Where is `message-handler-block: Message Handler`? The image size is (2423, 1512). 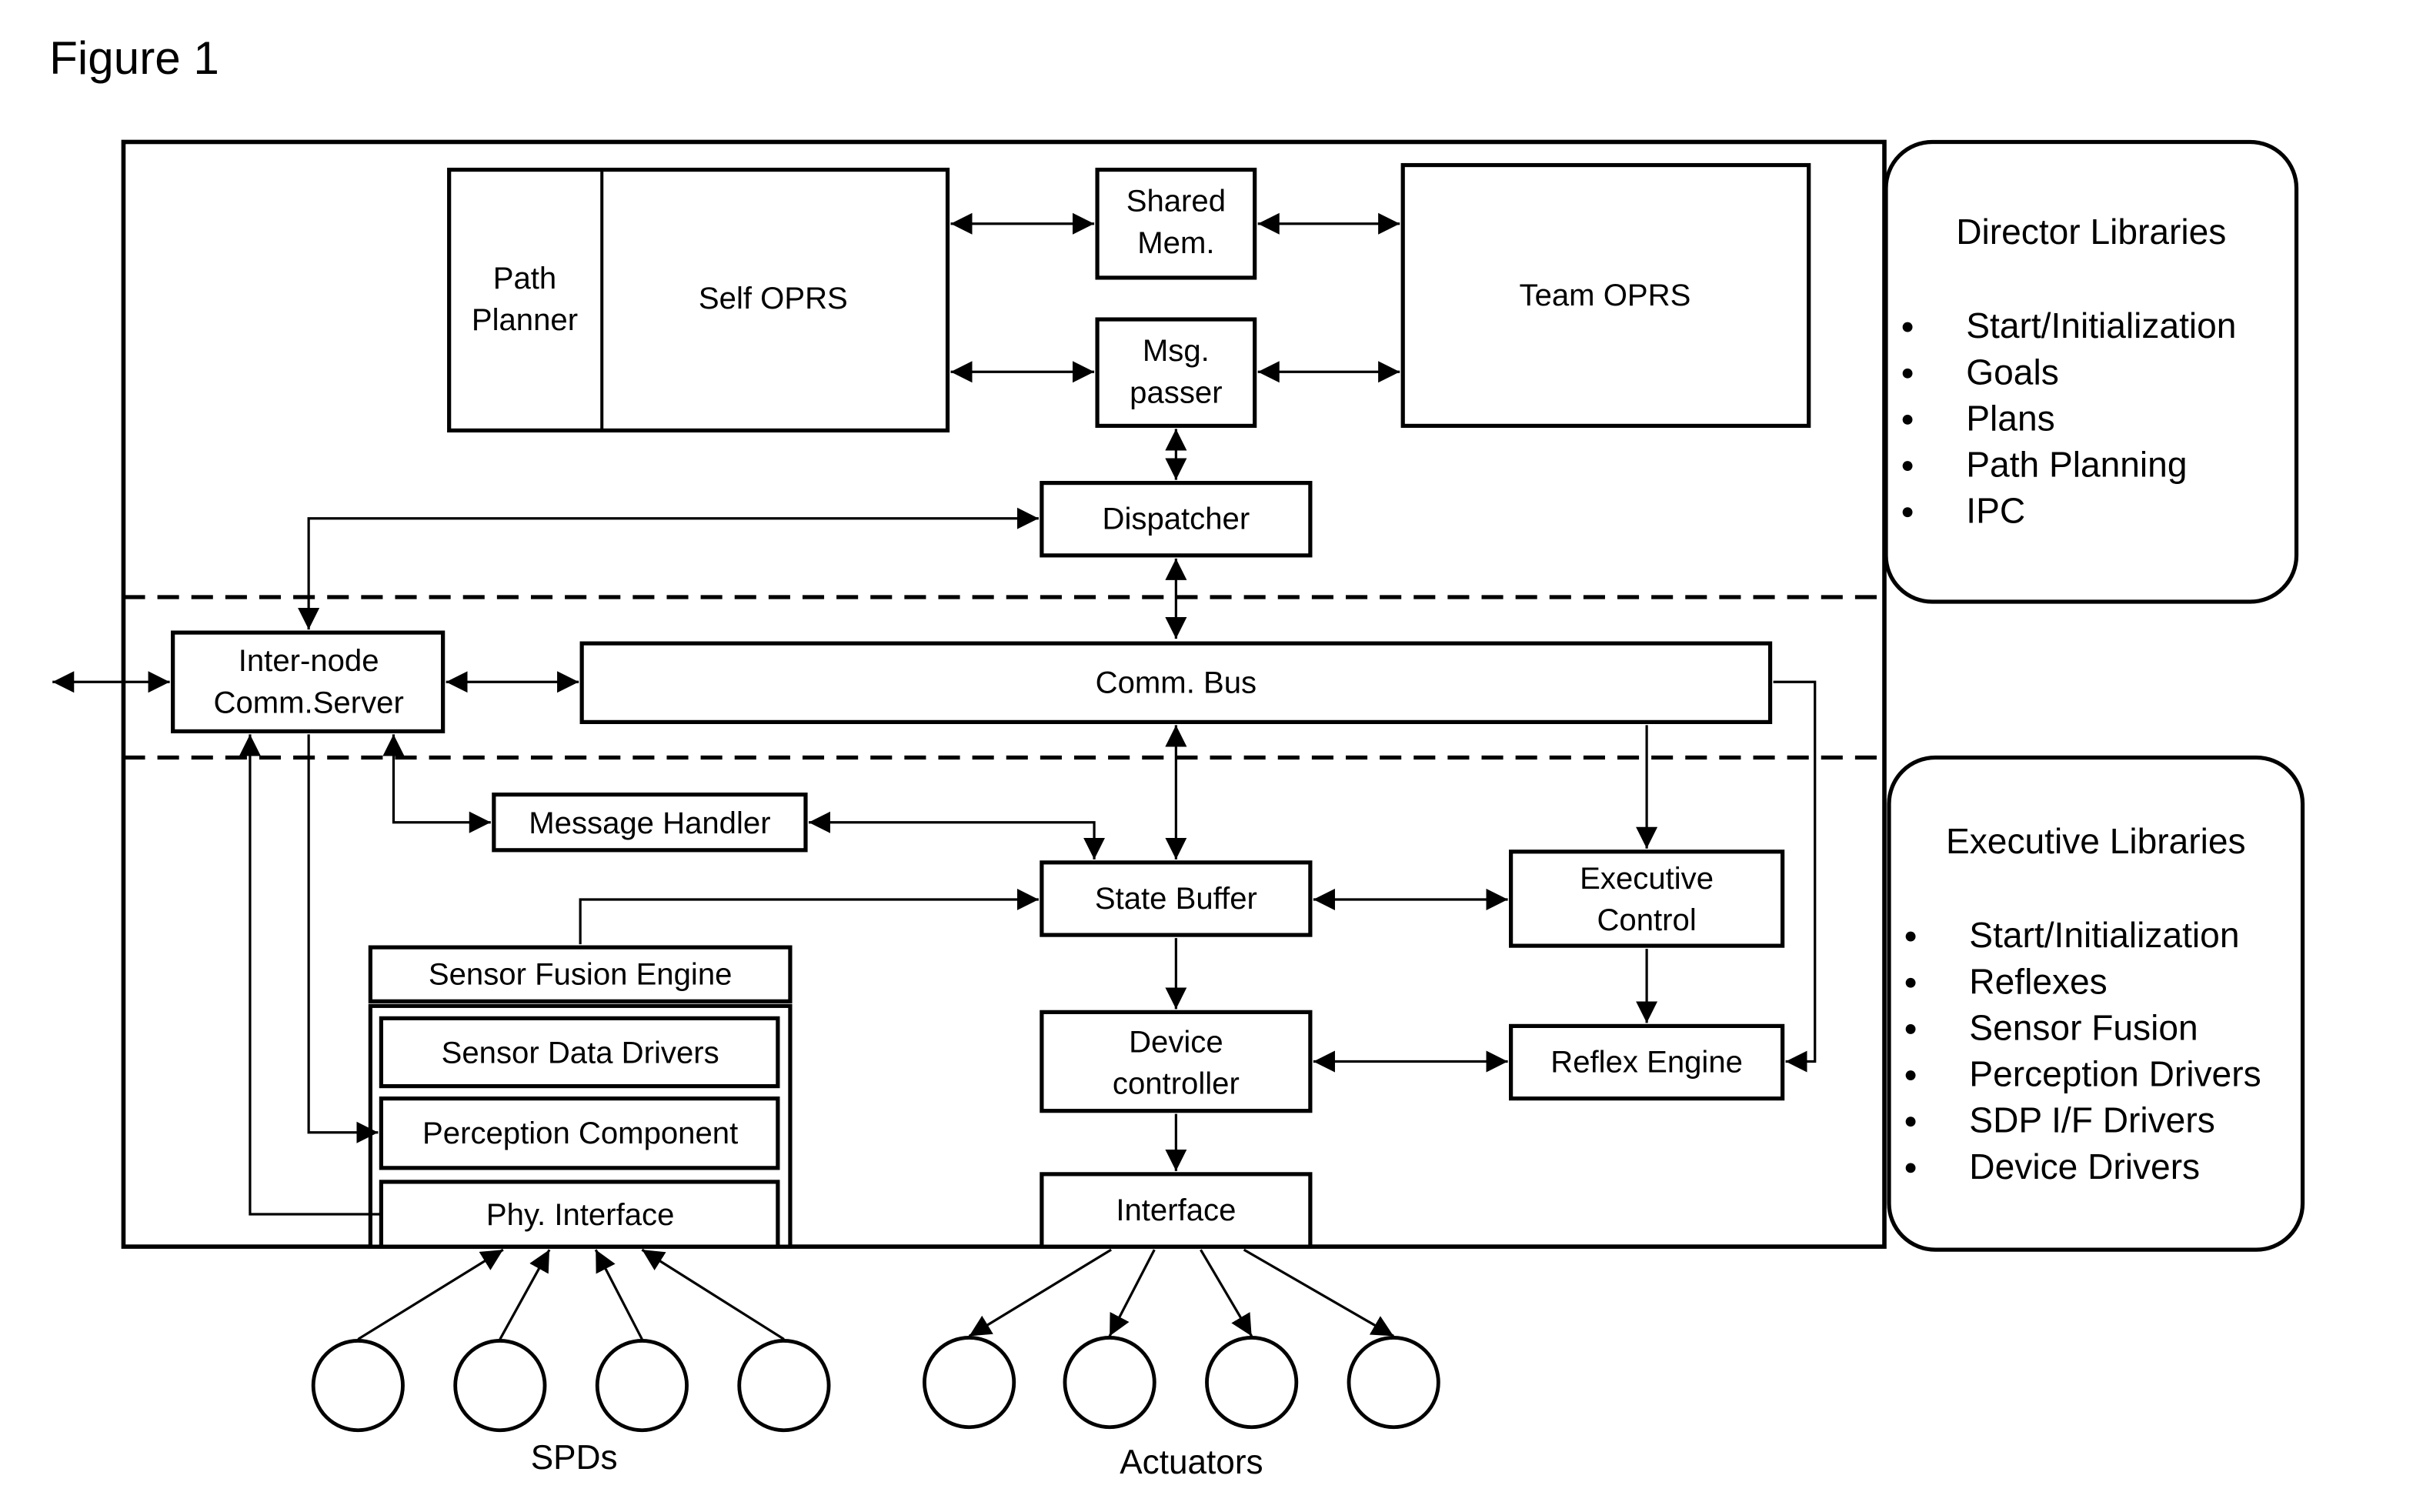 message-handler-block: Message Handler is located at coordinates (650, 823).